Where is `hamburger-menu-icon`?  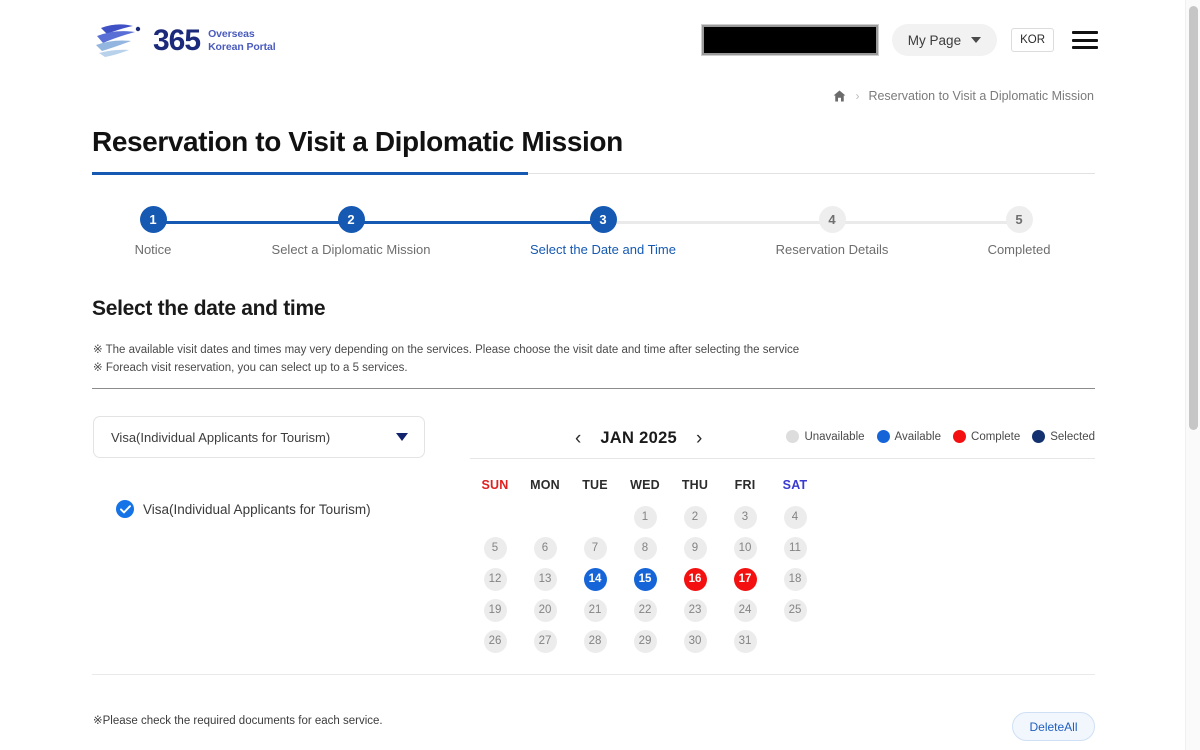 hamburger-menu-icon is located at coordinates (1085, 40).